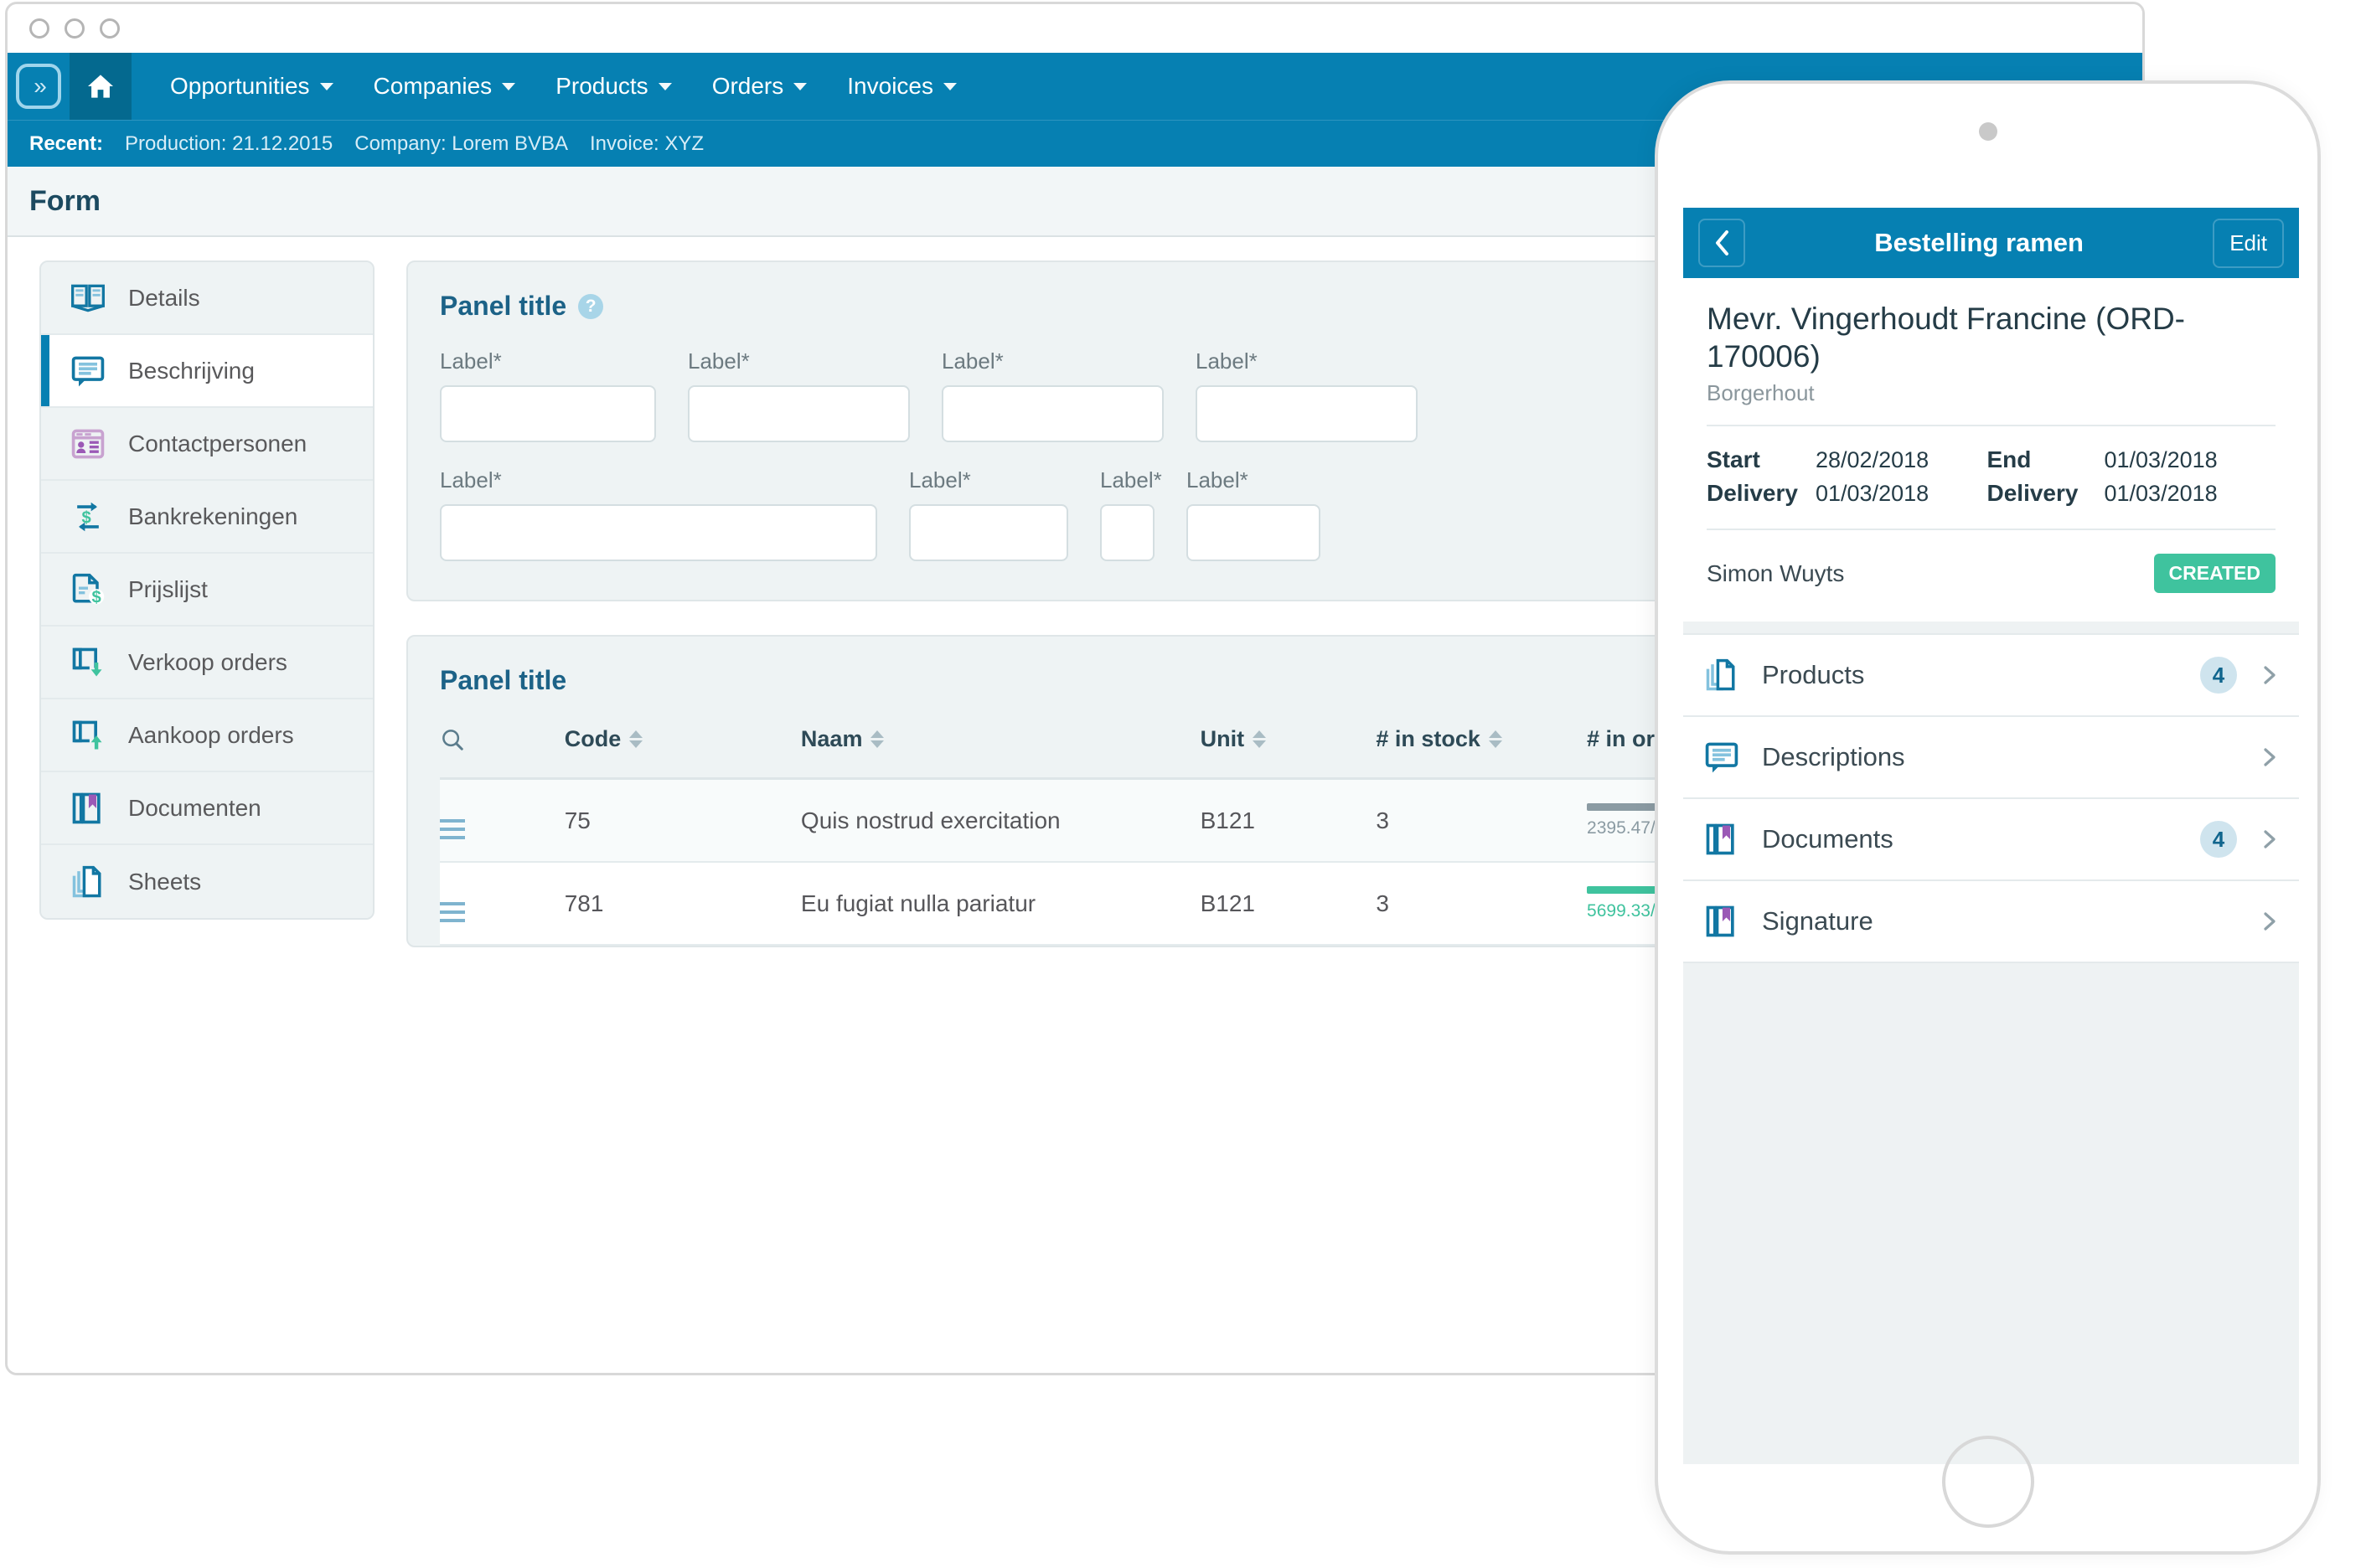 Image resolution: width=2366 pixels, height=1568 pixels. I want to click on cell-code: 781, so click(682, 904).